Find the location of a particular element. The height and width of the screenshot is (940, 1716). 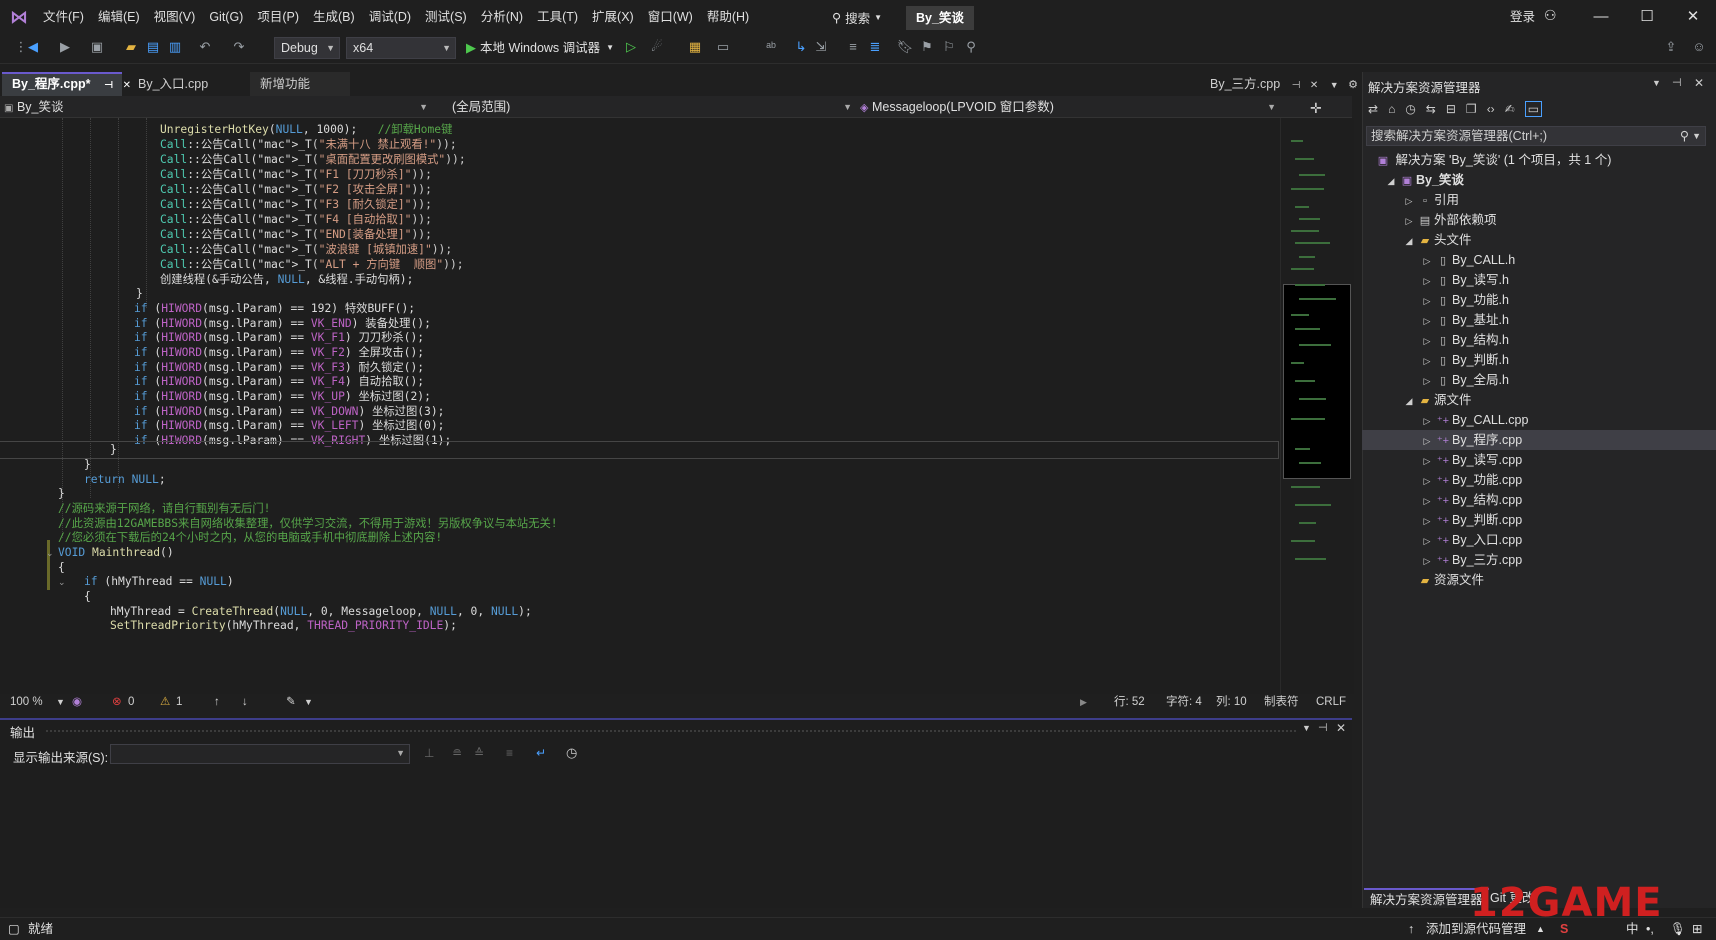

prev-bookmark-icon: ⚑ is located at coordinates (927, 47).